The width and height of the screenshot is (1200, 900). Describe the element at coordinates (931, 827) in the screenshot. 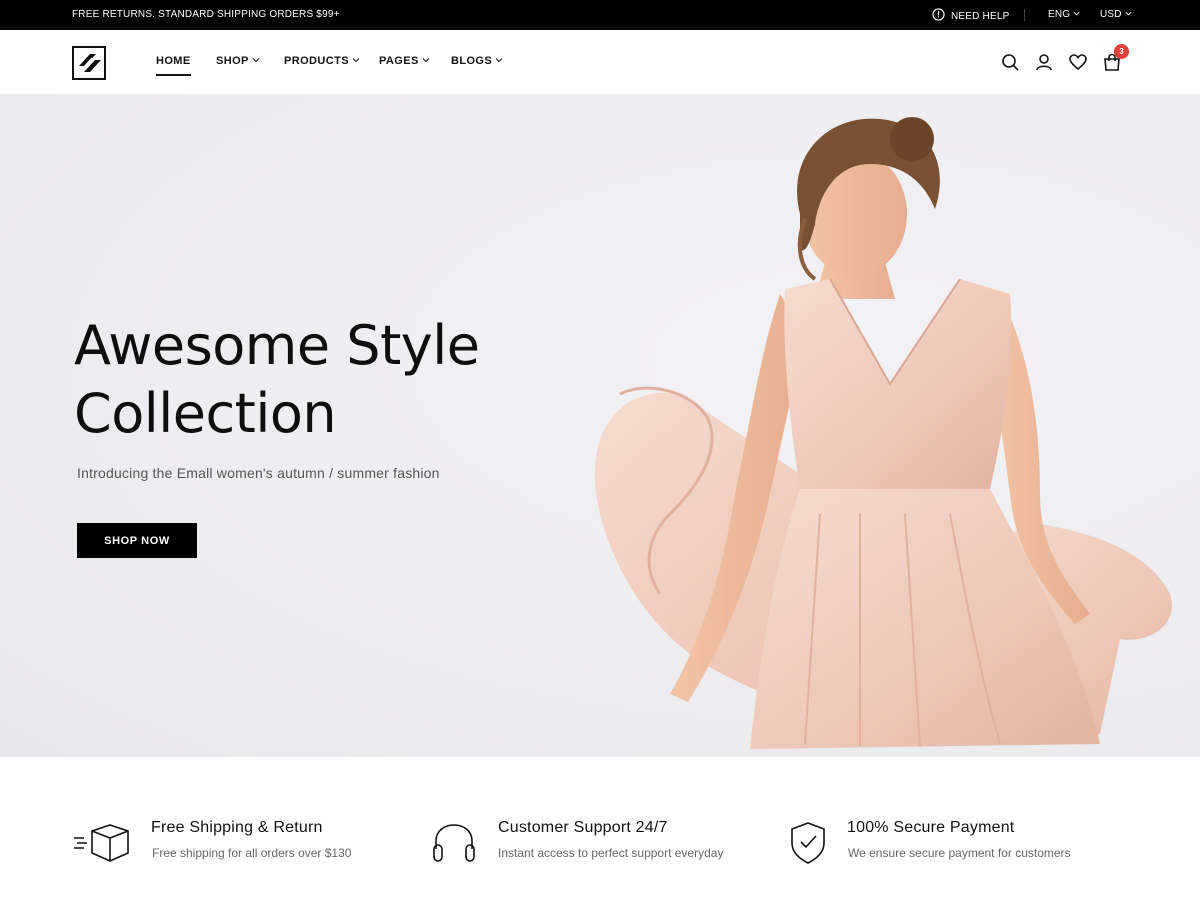

I see `feature-title: 100% Secure Payment` at that location.